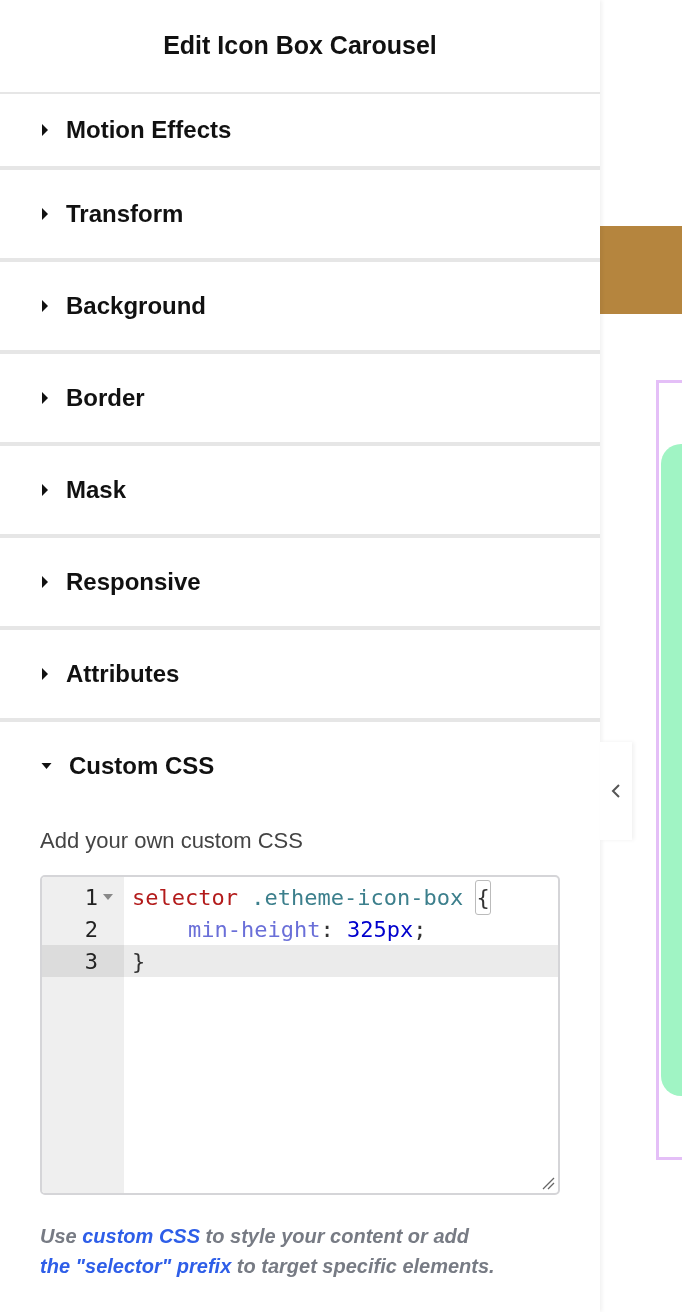  What do you see at coordinates (300, 46) in the screenshot?
I see `panel-title: Edit Icon Box Carousel` at bounding box center [300, 46].